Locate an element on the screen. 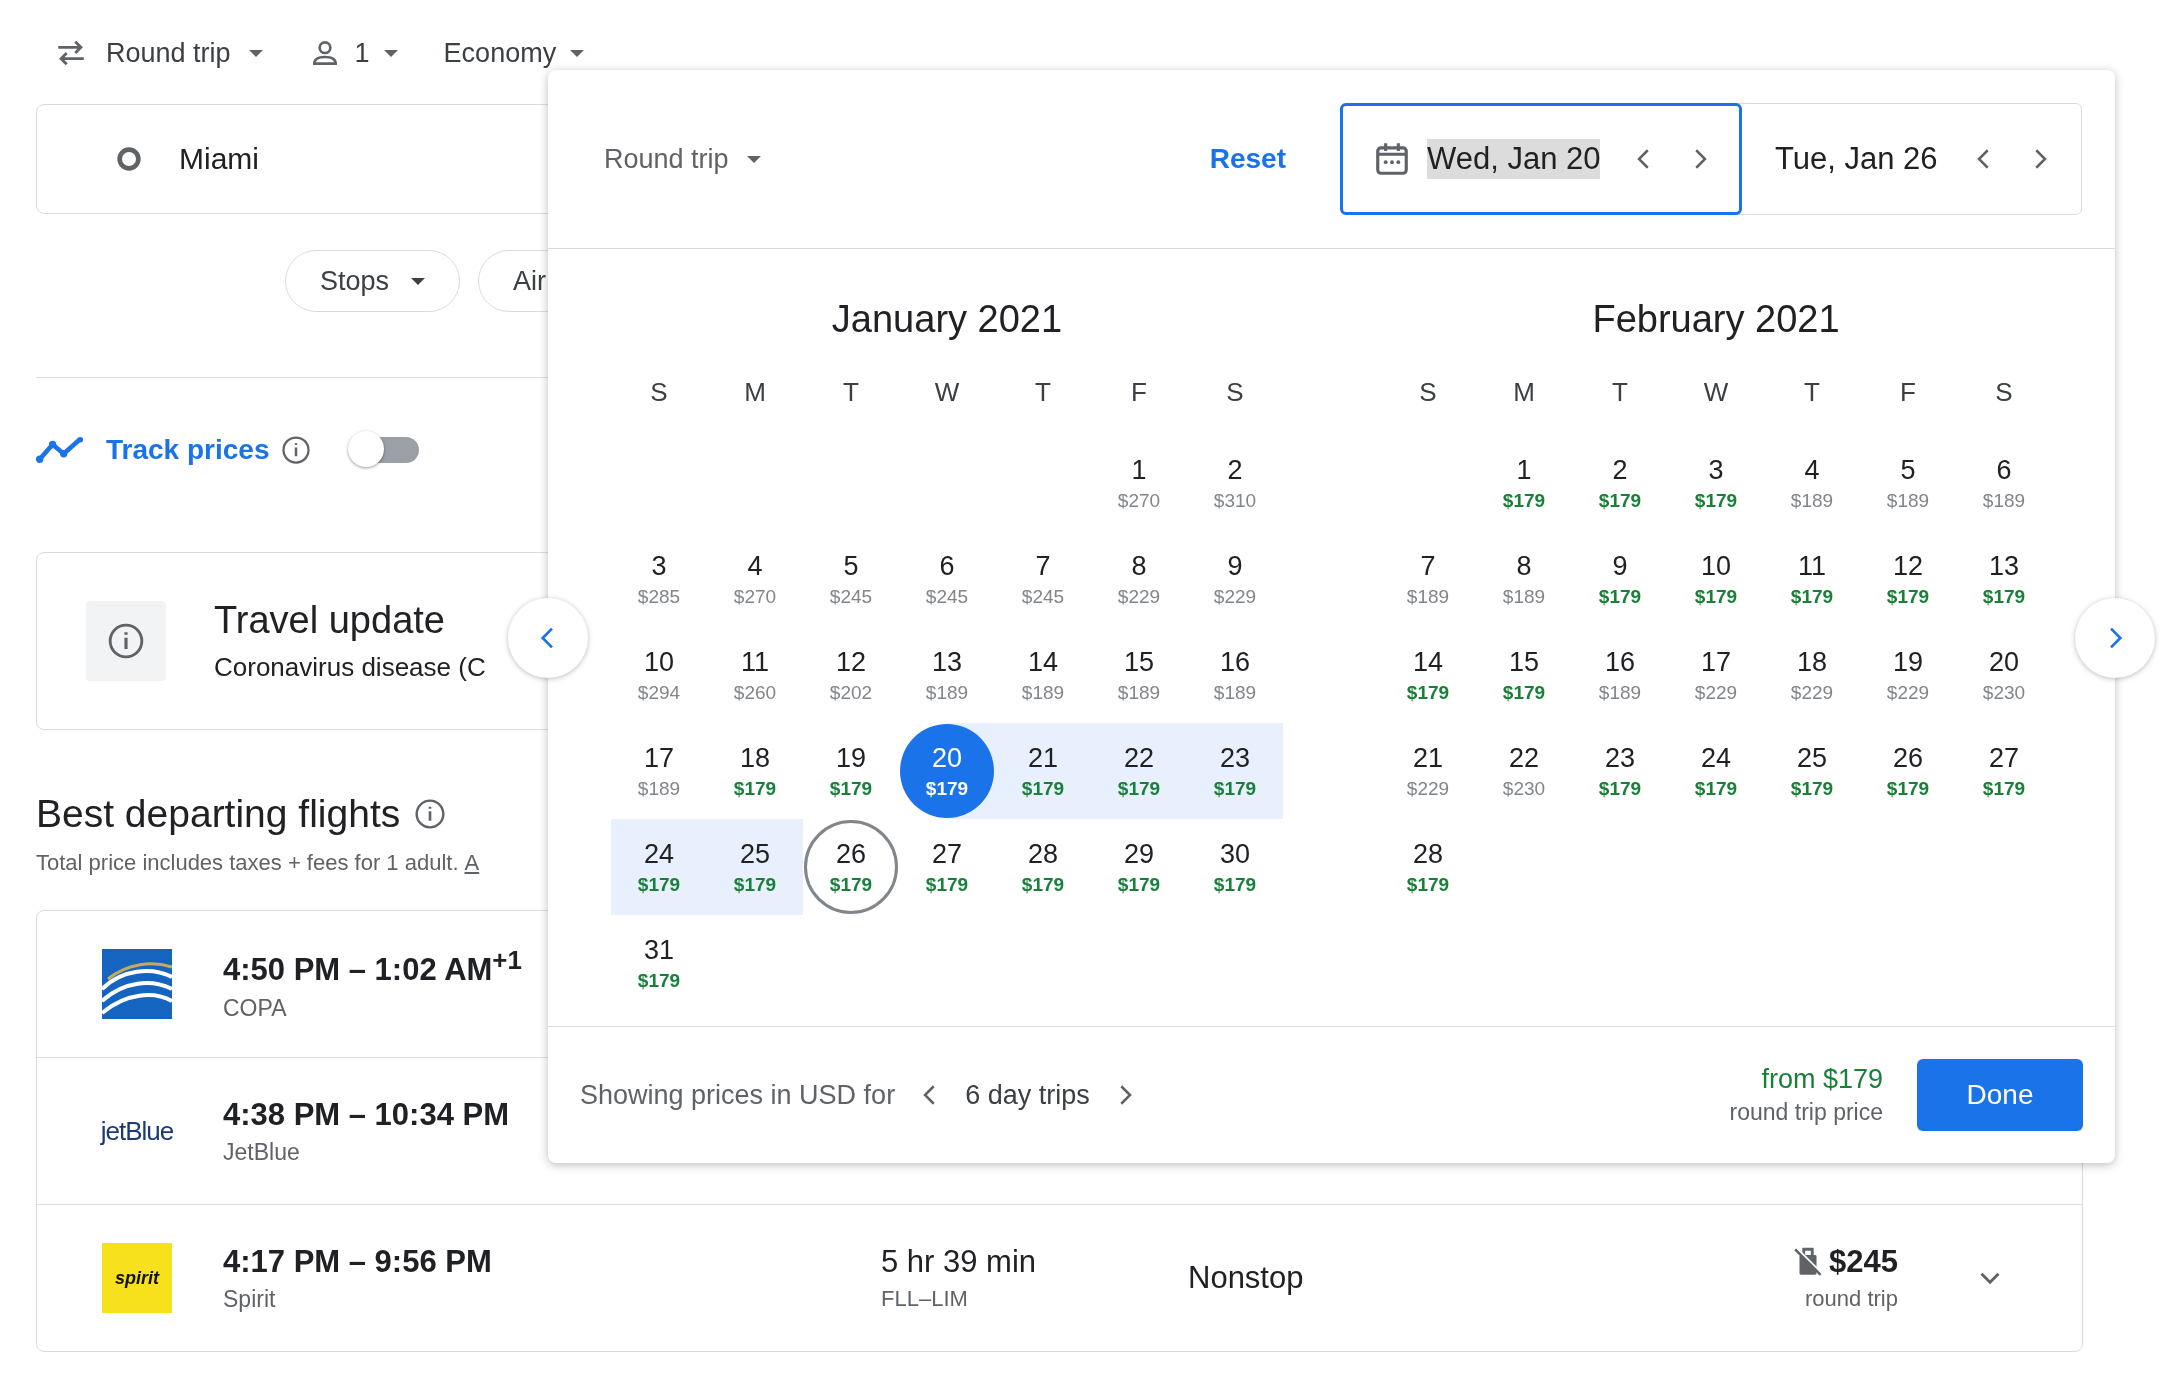  flight-route: FLL–LIM is located at coordinates (924, 1299).